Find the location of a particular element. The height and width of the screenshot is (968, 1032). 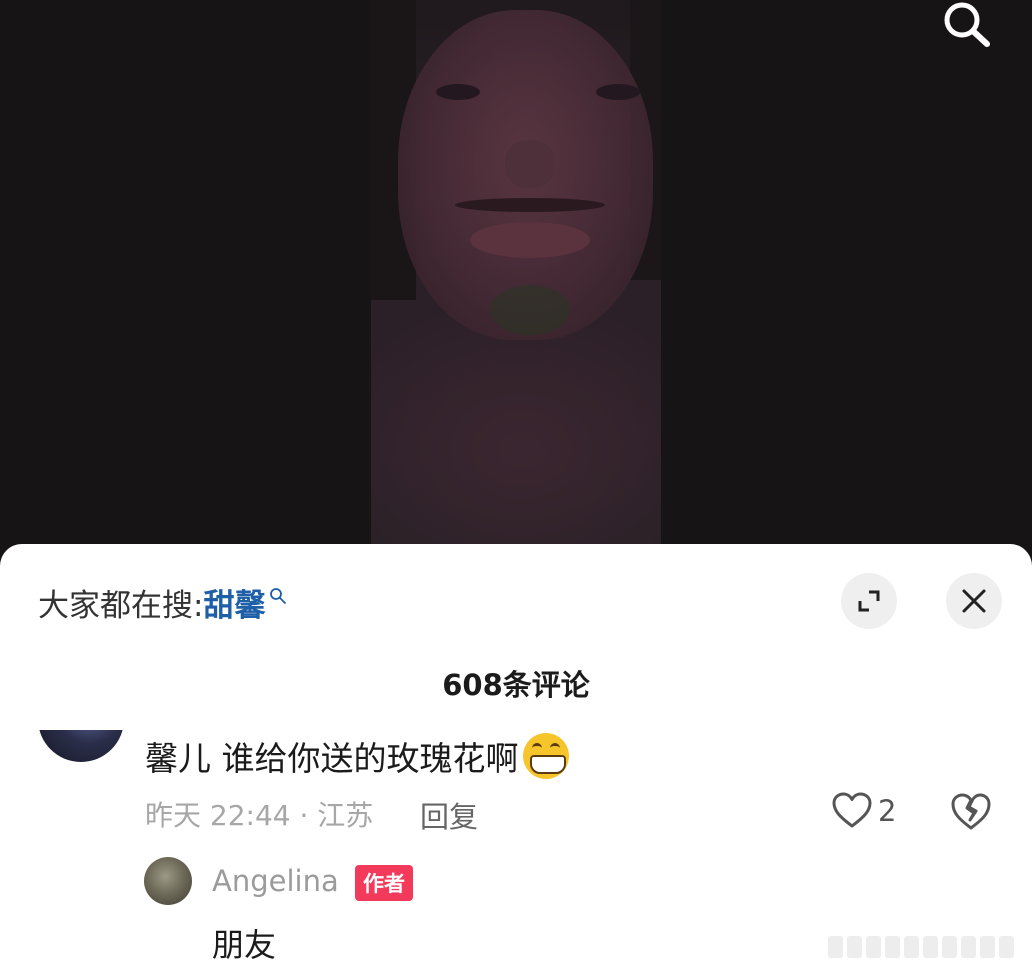

reply-button: 回复 is located at coordinates (449, 815).